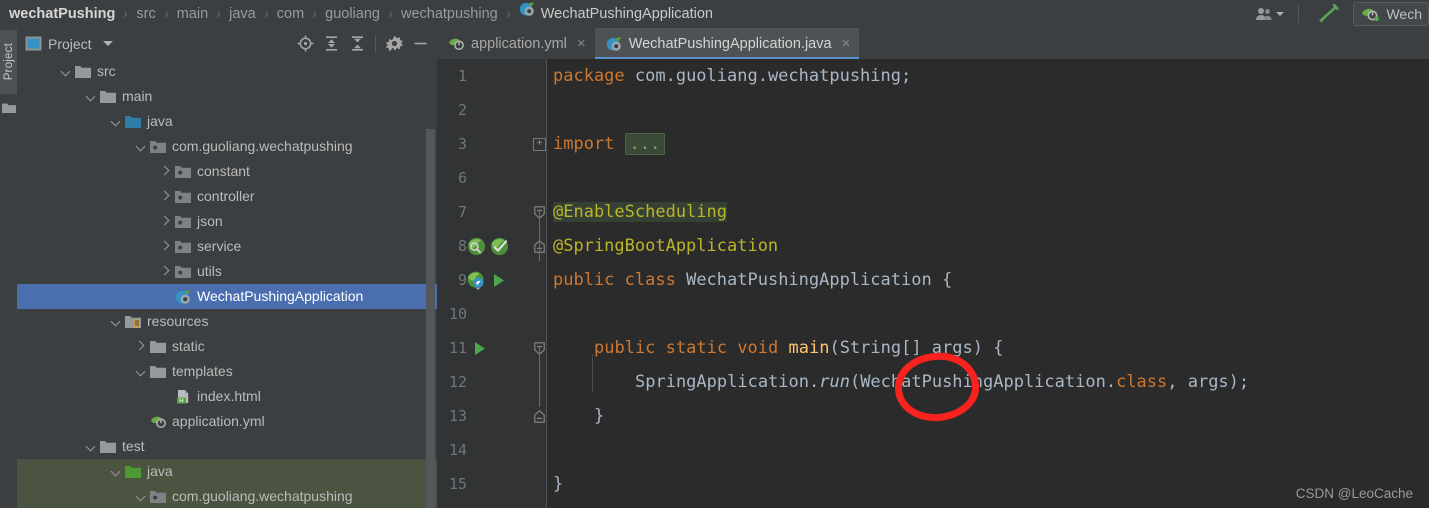 Image resolution: width=1429 pixels, height=508 pixels. I want to click on breadcrumb-item-wechatpushing: wechatpushing, so click(449, 14).